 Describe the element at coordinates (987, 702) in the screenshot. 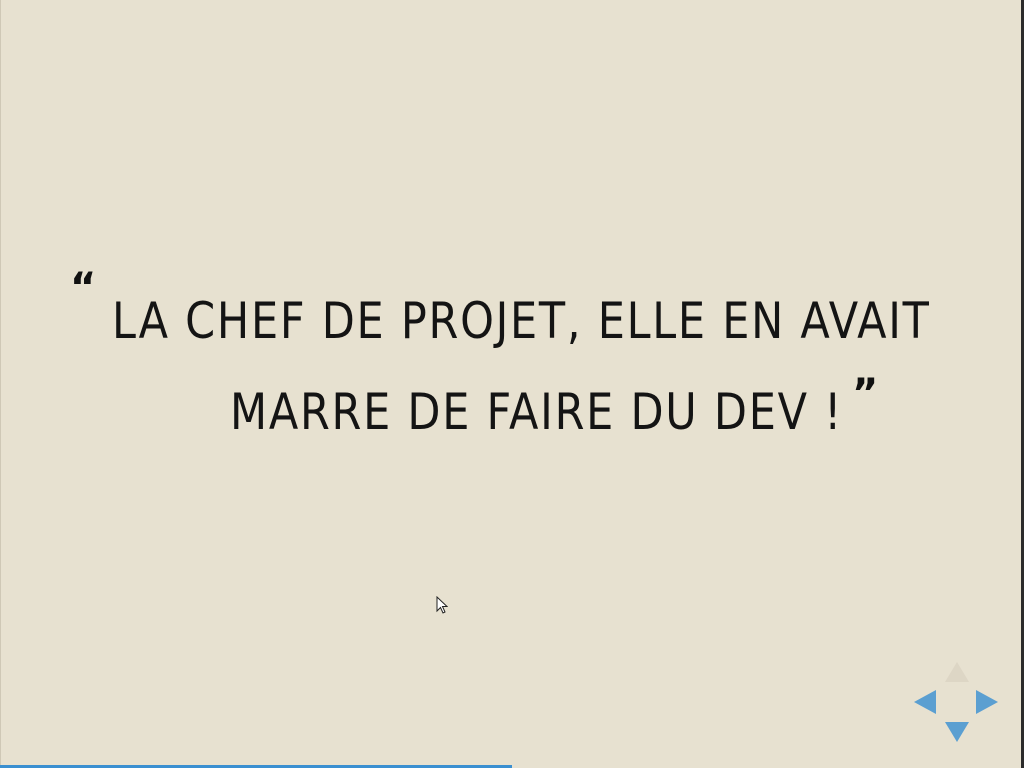

I see `arrow-right-icon` at that location.